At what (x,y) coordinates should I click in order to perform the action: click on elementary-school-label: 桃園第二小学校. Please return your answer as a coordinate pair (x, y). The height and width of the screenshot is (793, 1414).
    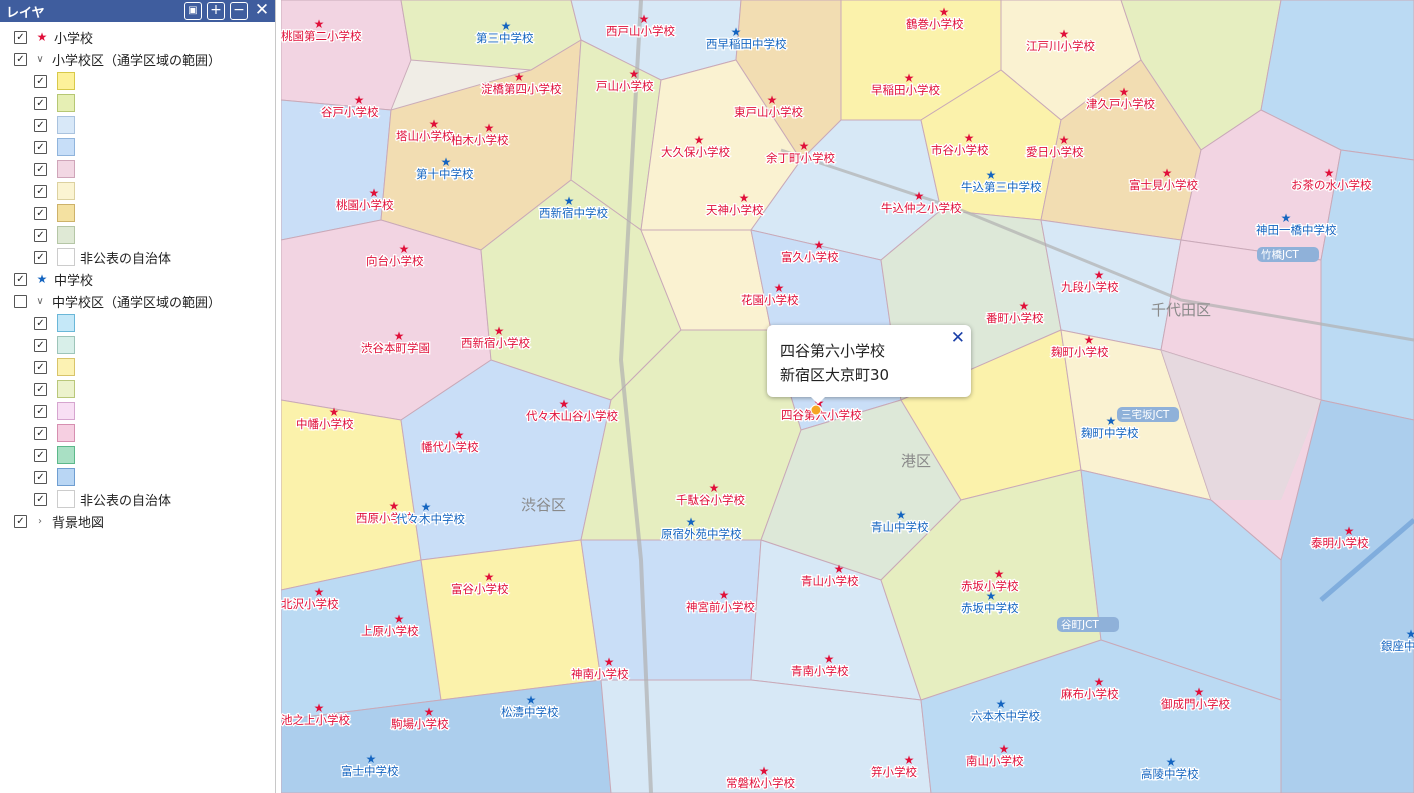
    Looking at the image, I should click on (321, 36).